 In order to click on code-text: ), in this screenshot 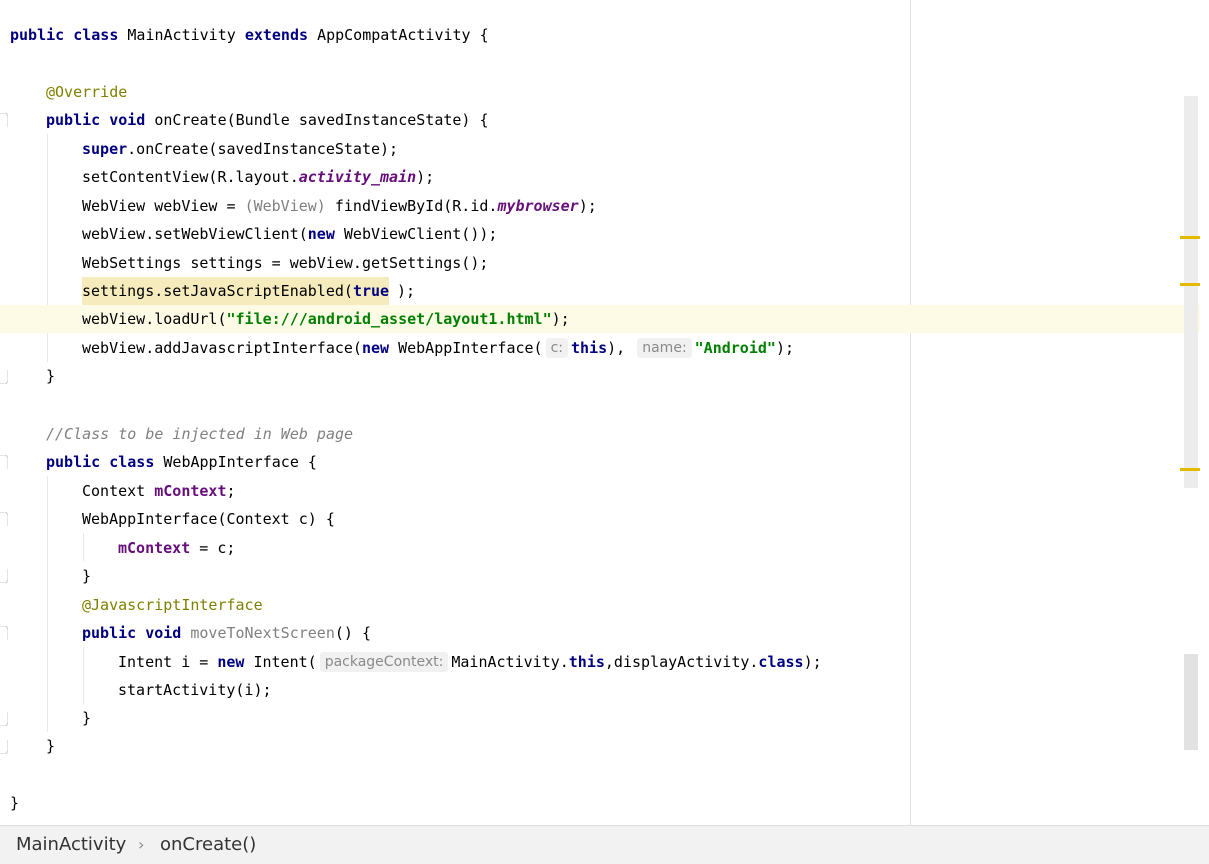, I will do `click(616, 348)`.